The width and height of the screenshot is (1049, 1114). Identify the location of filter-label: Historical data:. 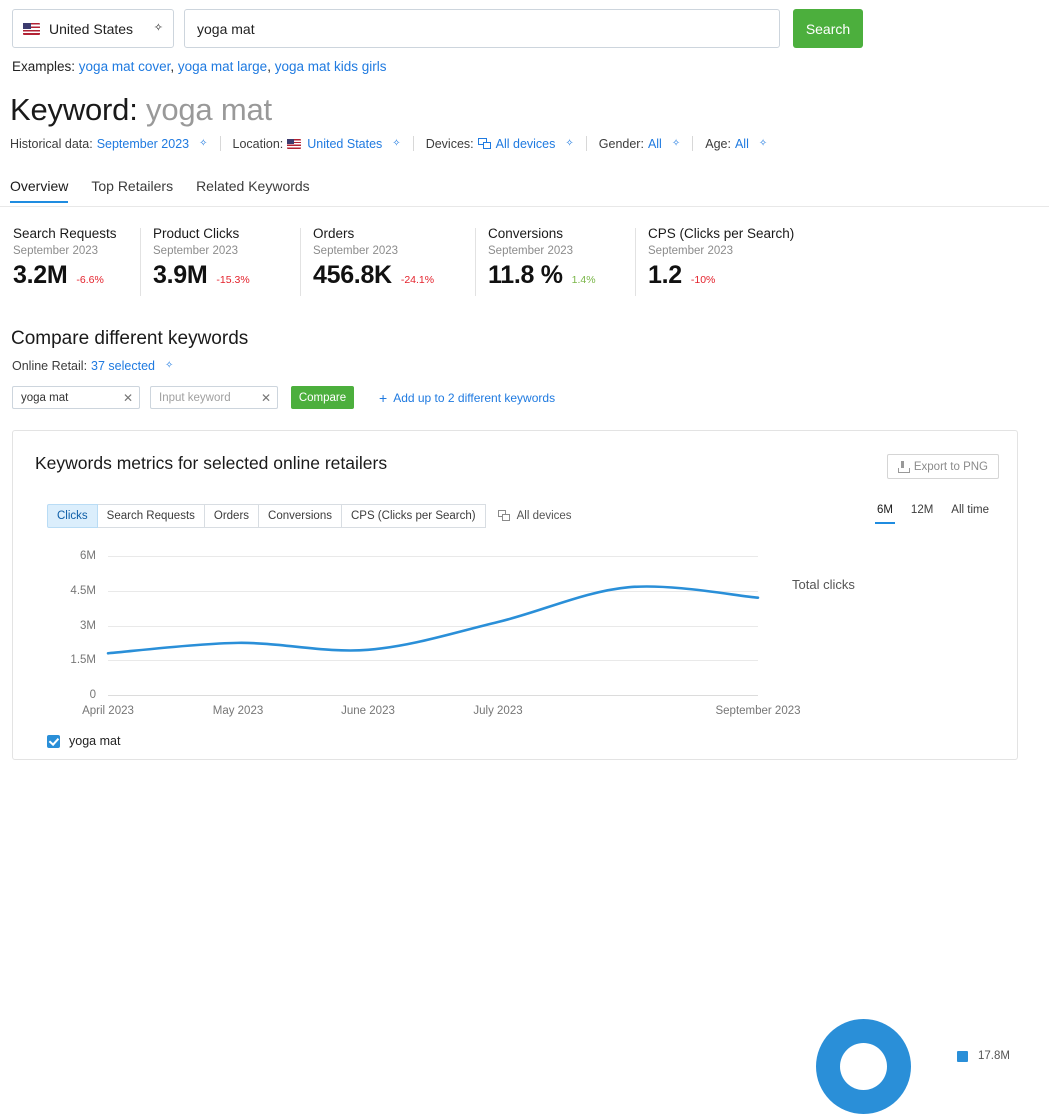
(51, 143).